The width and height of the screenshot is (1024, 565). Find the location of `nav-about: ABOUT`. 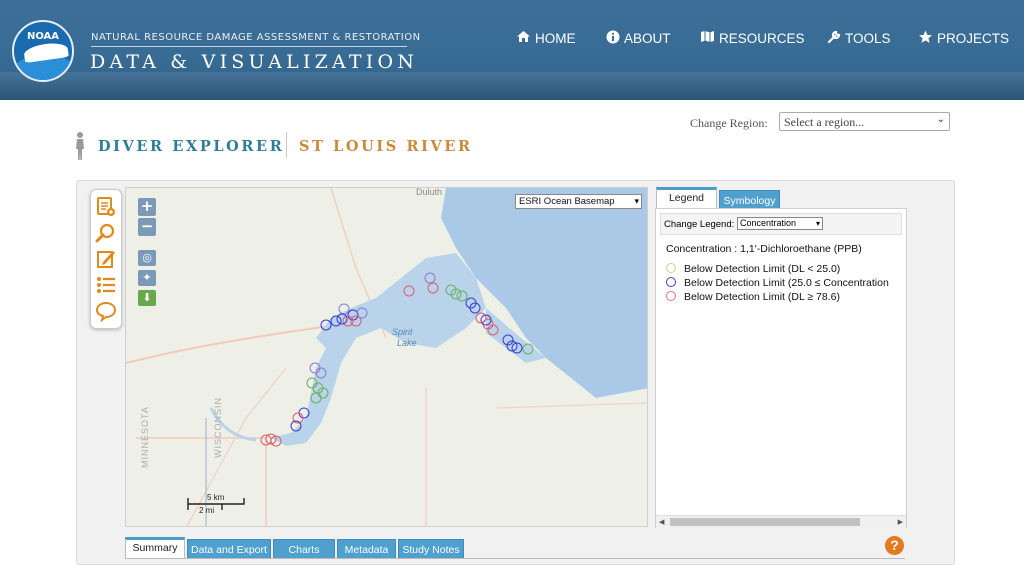

nav-about: ABOUT is located at coordinates (638, 38).